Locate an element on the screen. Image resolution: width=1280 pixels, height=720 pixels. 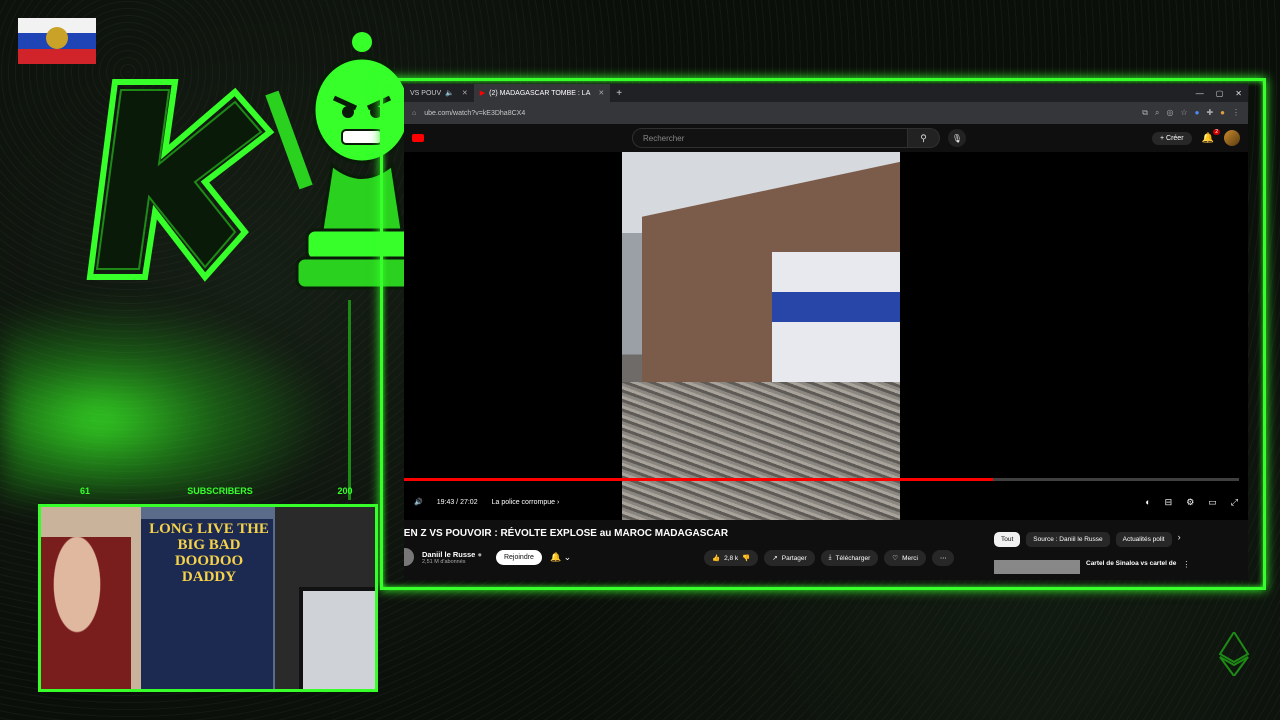
notification-badge: 2 is located at coordinates (1216, 131).